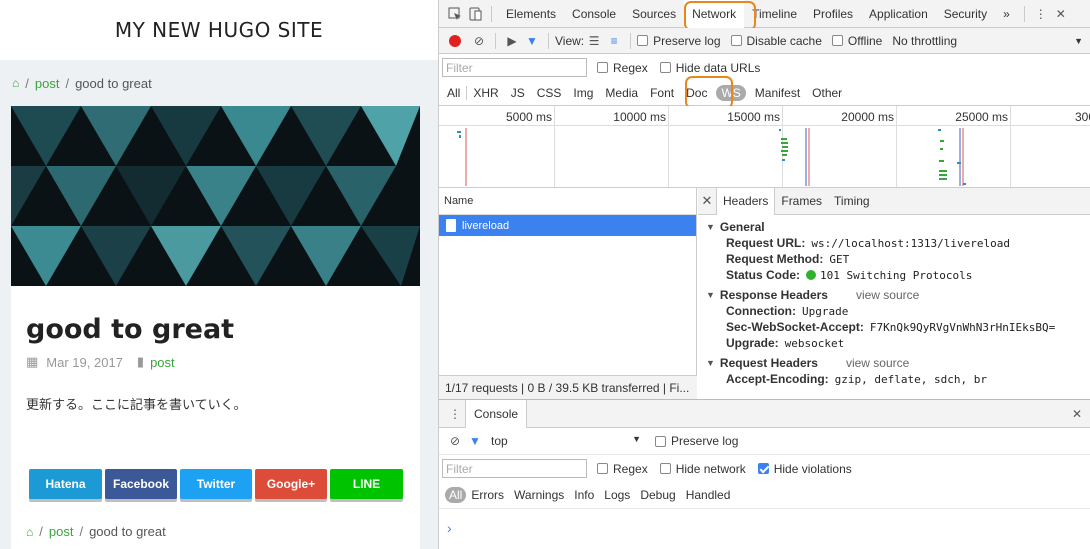  What do you see at coordinates (455, 14) in the screenshot?
I see `inspect-element-icon` at bounding box center [455, 14].